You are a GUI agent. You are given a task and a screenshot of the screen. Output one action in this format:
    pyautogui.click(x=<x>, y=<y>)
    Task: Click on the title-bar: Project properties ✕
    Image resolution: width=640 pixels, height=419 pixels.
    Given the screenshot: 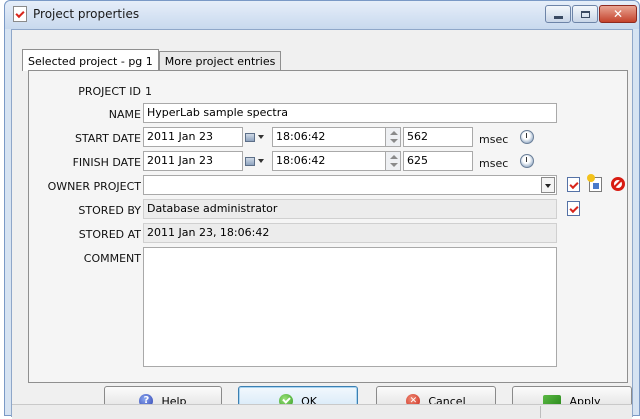 What is the action you would take?
    pyautogui.click(x=322, y=15)
    